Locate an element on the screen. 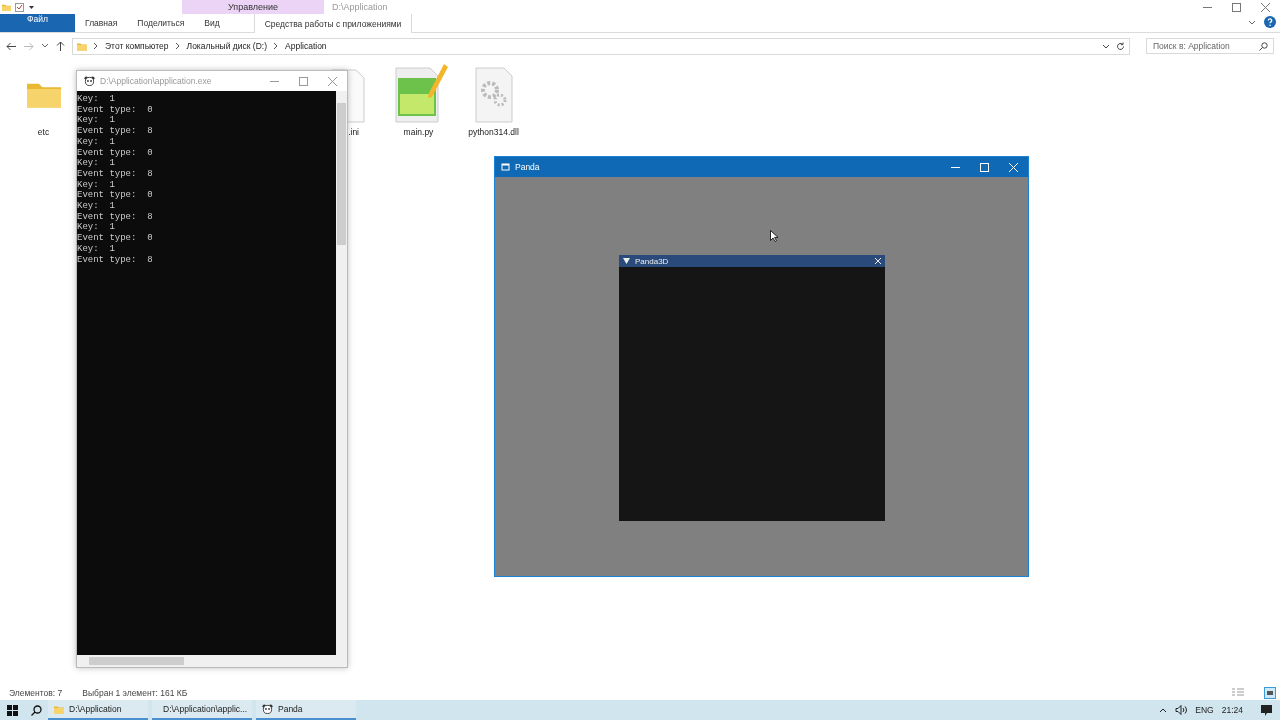  file-name: python314.dll is located at coordinates (493, 132).